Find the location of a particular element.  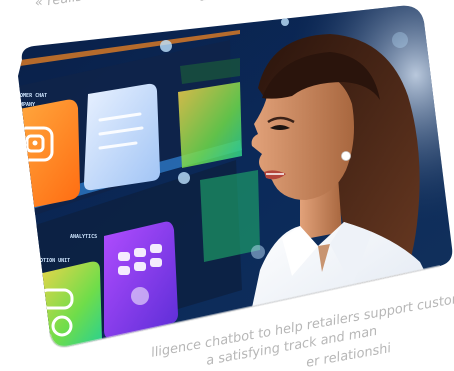

orange-chat-tile is located at coordinates (49, 156).